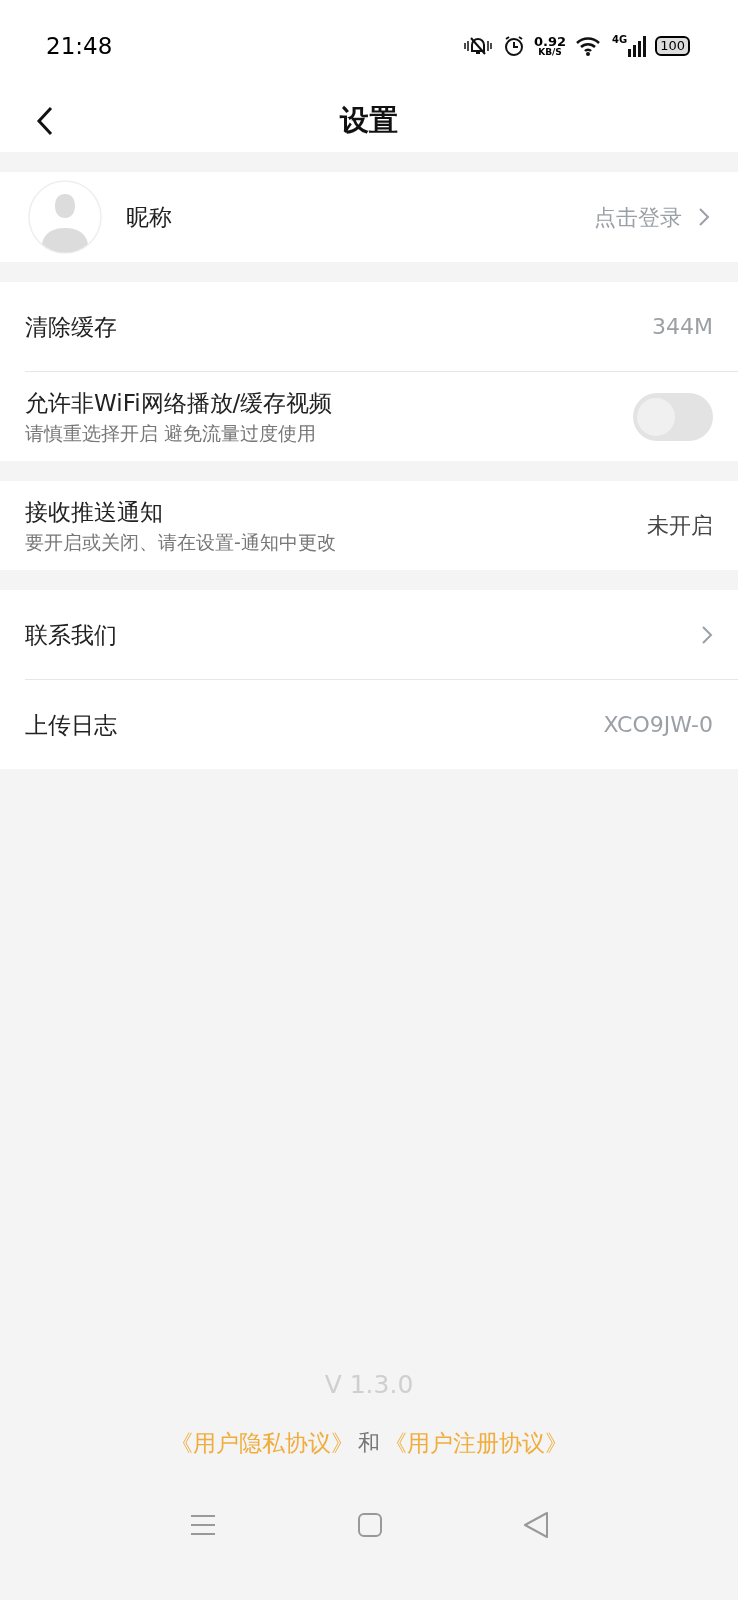 Image resolution: width=738 pixels, height=1600 pixels. I want to click on speed-unit: KB/S, so click(550, 52).